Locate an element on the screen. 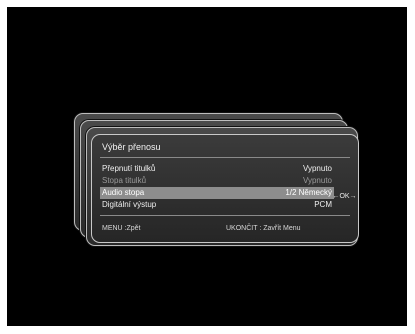 The height and width of the screenshot is (334, 415). footer-divider is located at coordinates (225, 215).